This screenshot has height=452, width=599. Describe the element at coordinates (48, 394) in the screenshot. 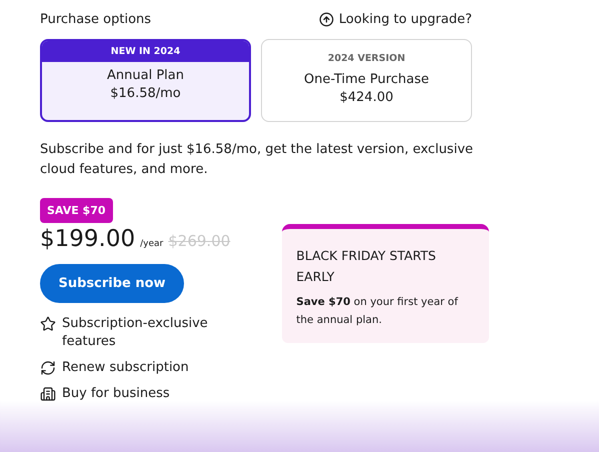

I see `building-icon` at that location.